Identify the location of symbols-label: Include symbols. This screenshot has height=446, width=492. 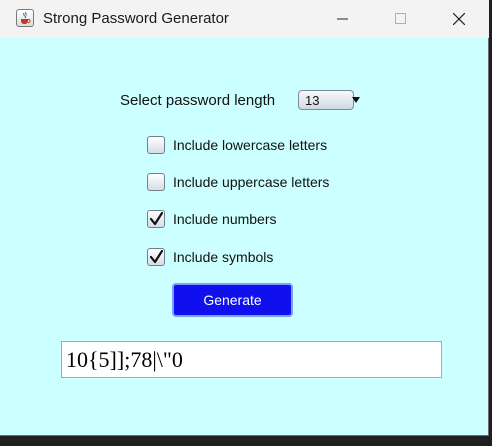
(223, 257).